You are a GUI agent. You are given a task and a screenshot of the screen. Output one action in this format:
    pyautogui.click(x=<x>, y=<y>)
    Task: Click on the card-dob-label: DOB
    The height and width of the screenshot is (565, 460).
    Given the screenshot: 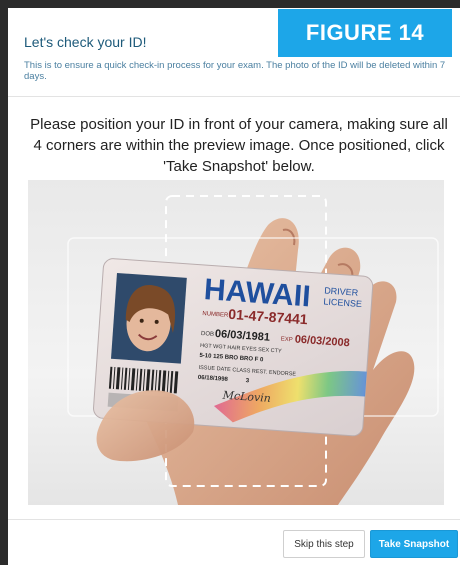 What is the action you would take?
    pyautogui.click(x=207, y=334)
    